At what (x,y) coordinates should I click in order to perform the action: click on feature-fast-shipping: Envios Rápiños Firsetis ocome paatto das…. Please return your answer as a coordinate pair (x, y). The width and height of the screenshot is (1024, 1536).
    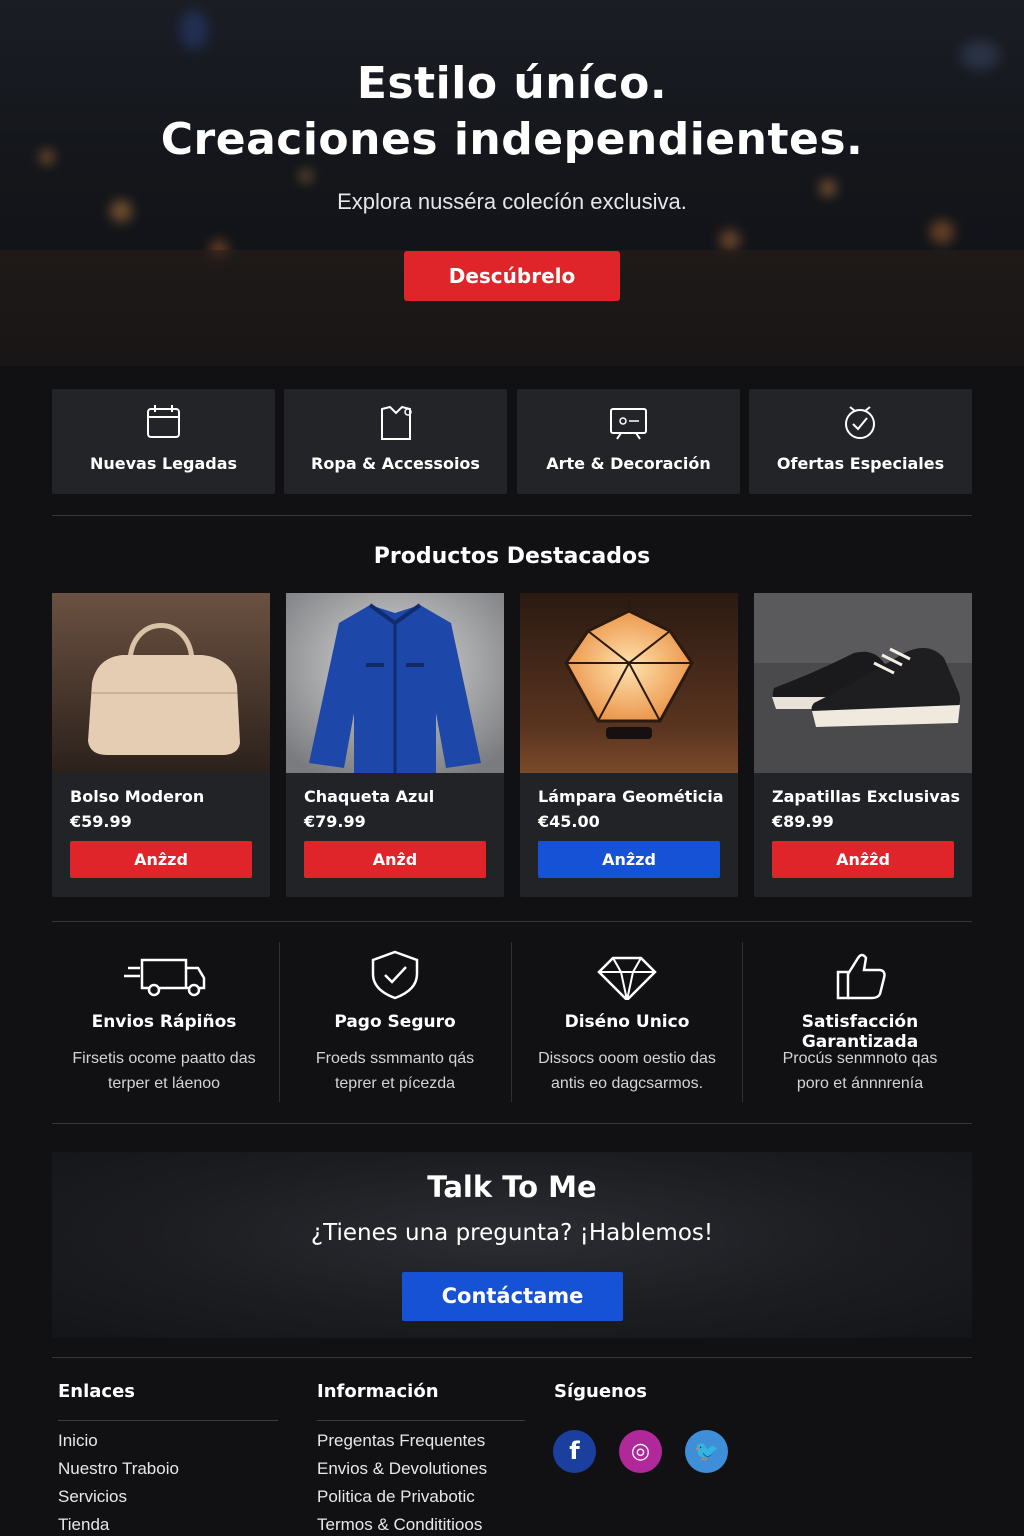
    Looking at the image, I should click on (164, 1022).